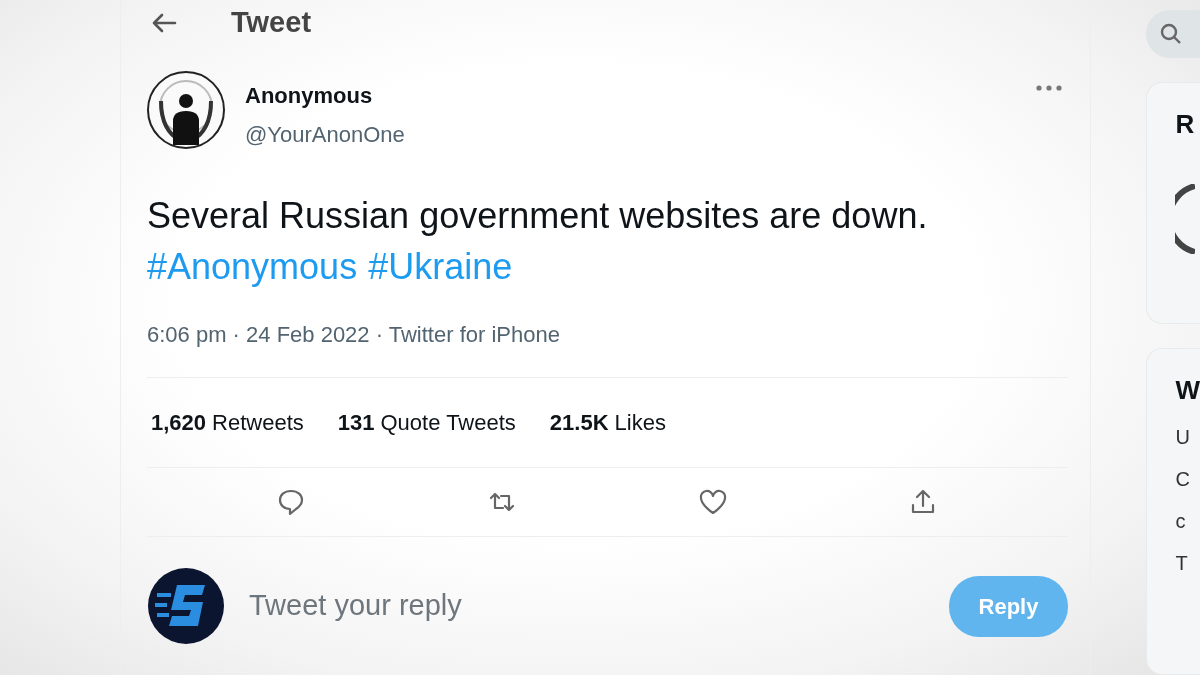 The height and width of the screenshot is (675, 1200). I want to click on search-field, so click(1173, 34).